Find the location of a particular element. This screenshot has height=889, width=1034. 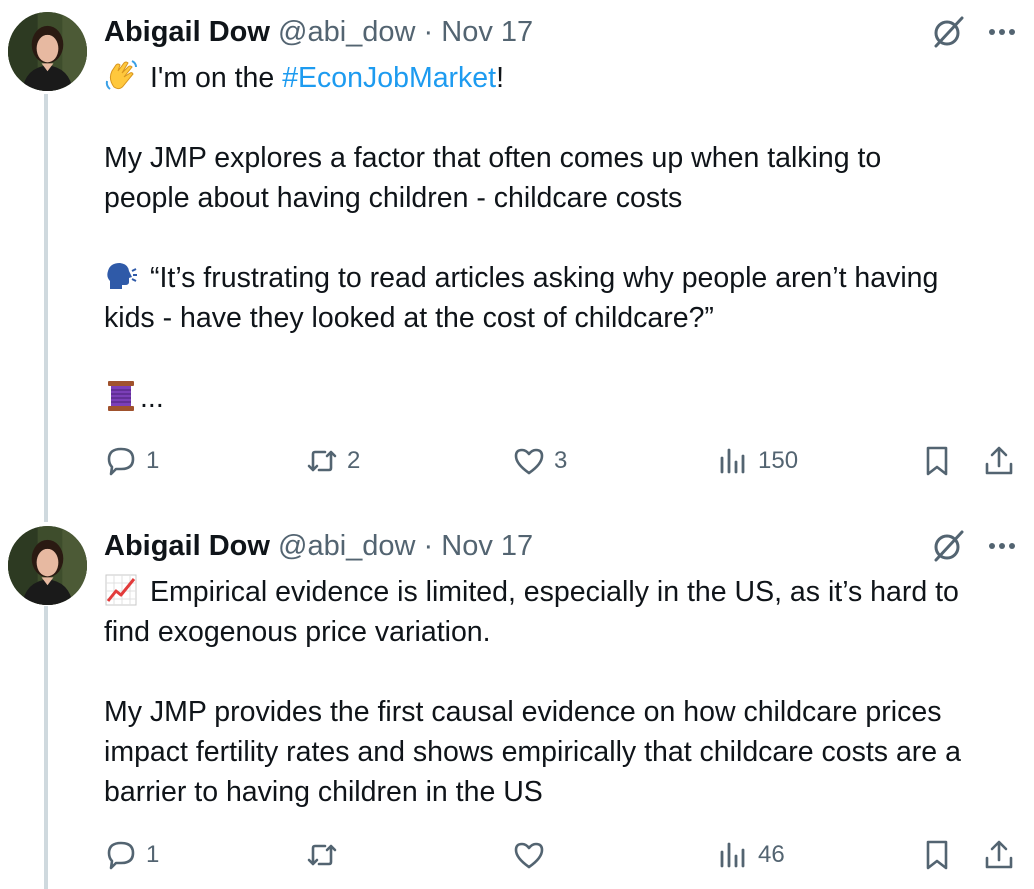

like-button: 3 is located at coordinates (539, 461).